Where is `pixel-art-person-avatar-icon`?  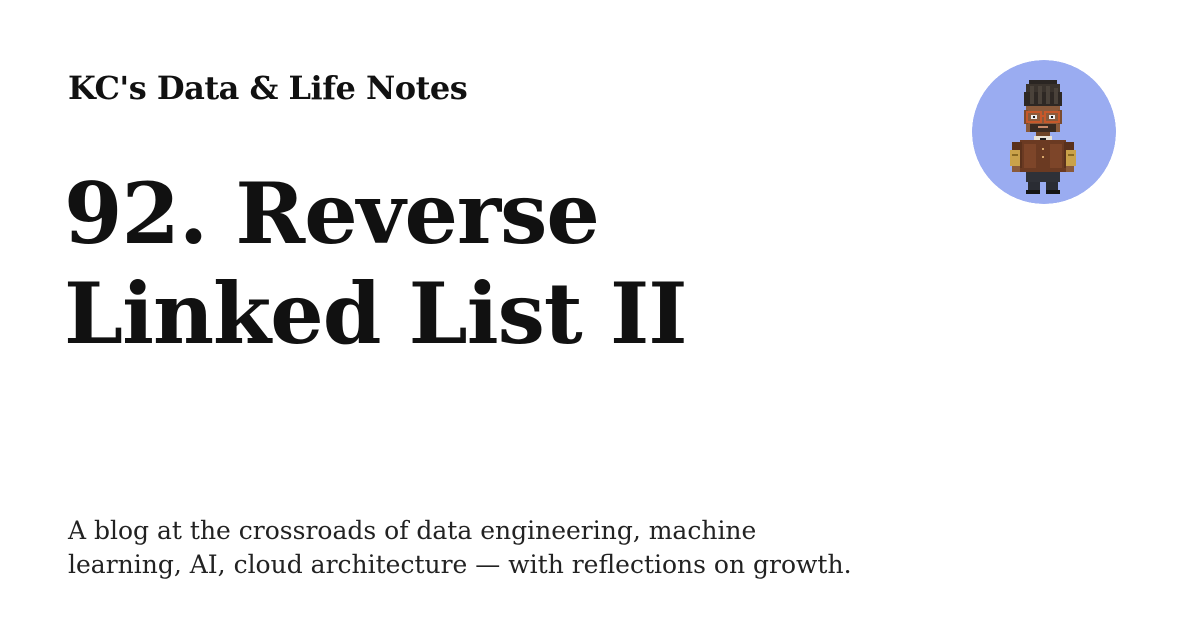
pixel-art-person-avatar-icon is located at coordinates (1044, 132).